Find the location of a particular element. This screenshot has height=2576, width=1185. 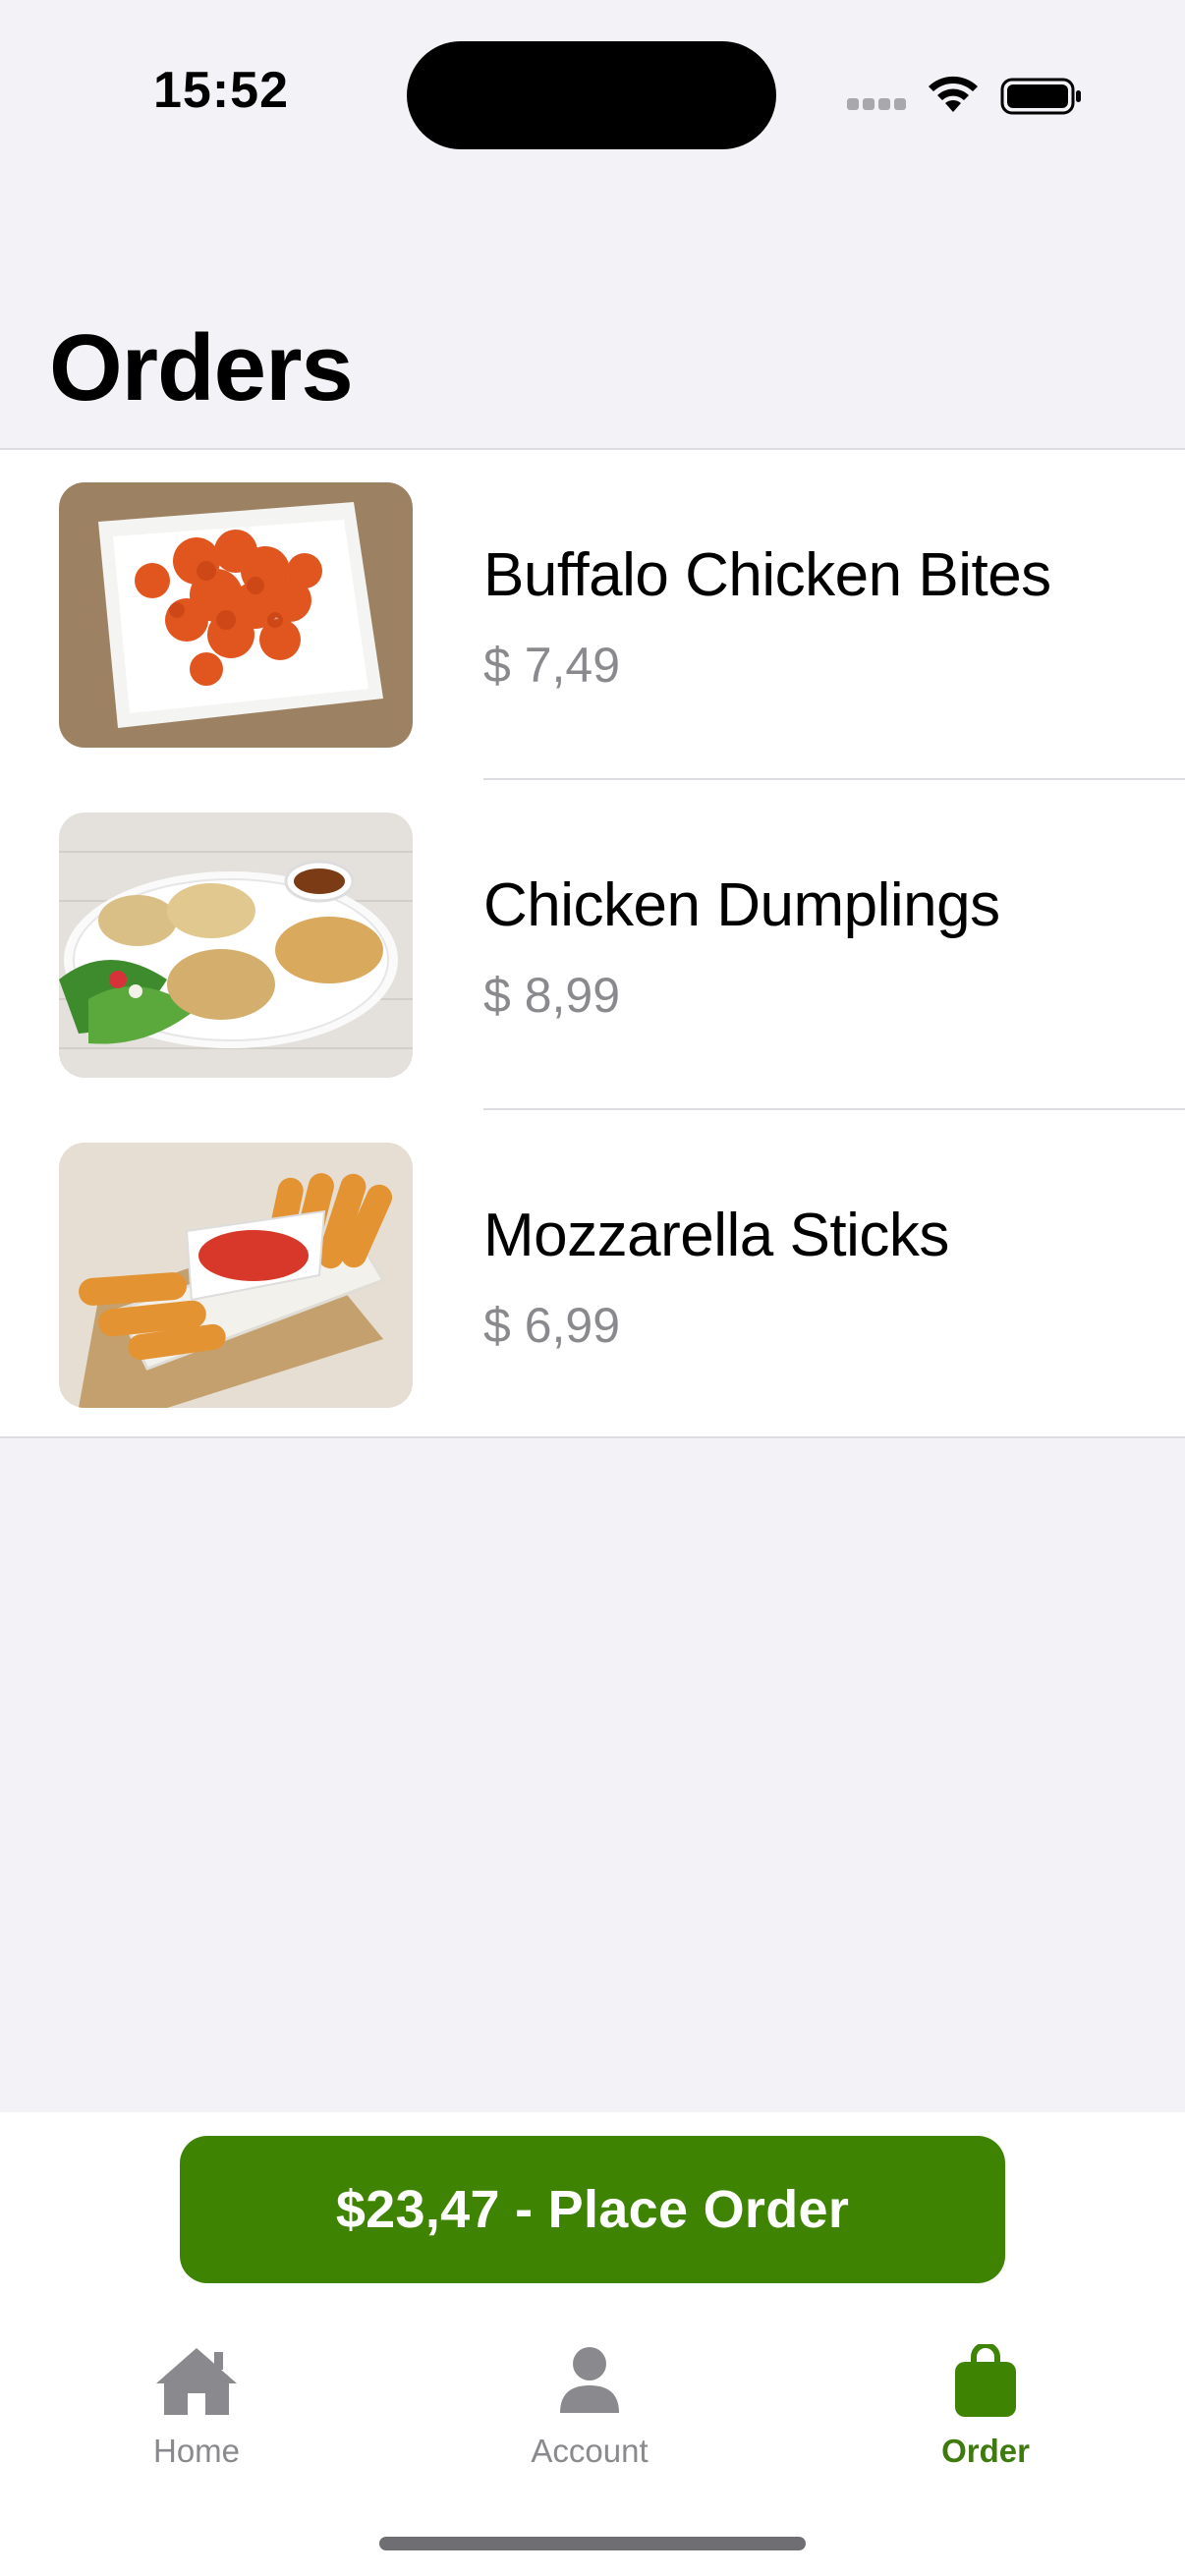

page-title: Orders is located at coordinates (201, 367).